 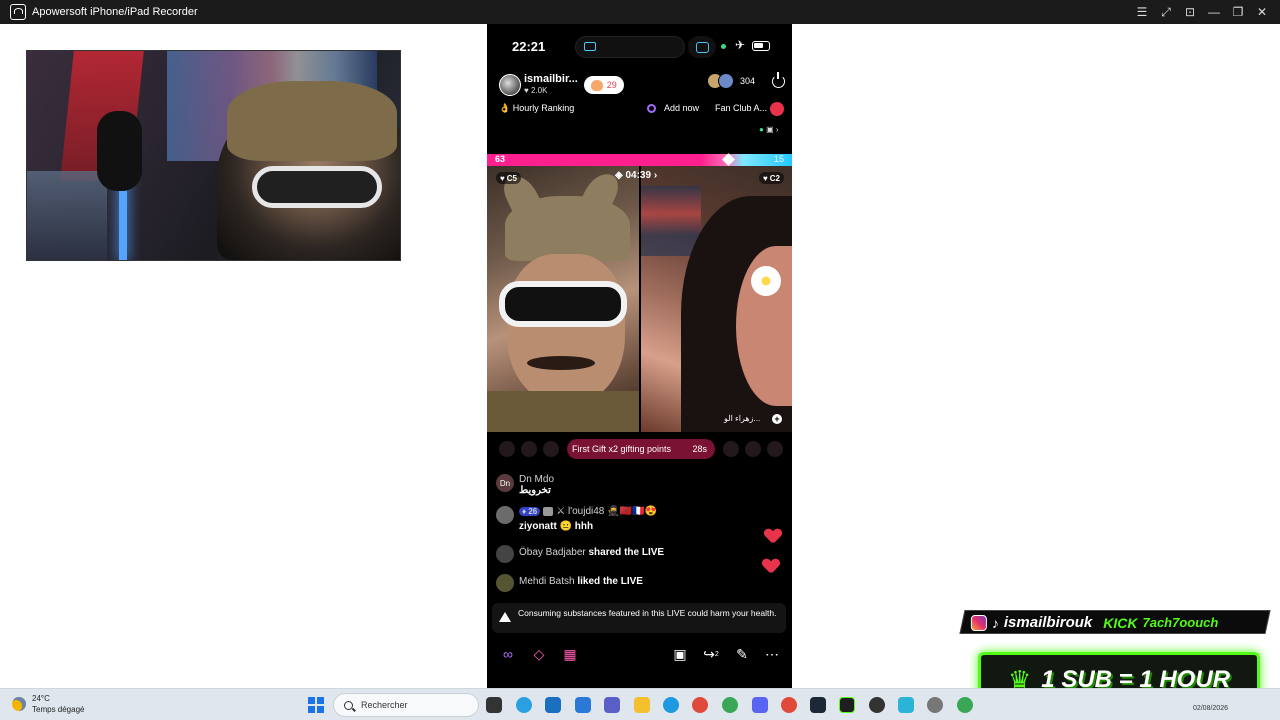 What do you see at coordinates (702, 47) in the screenshot?
I see `screen-mirror-icon` at bounding box center [702, 47].